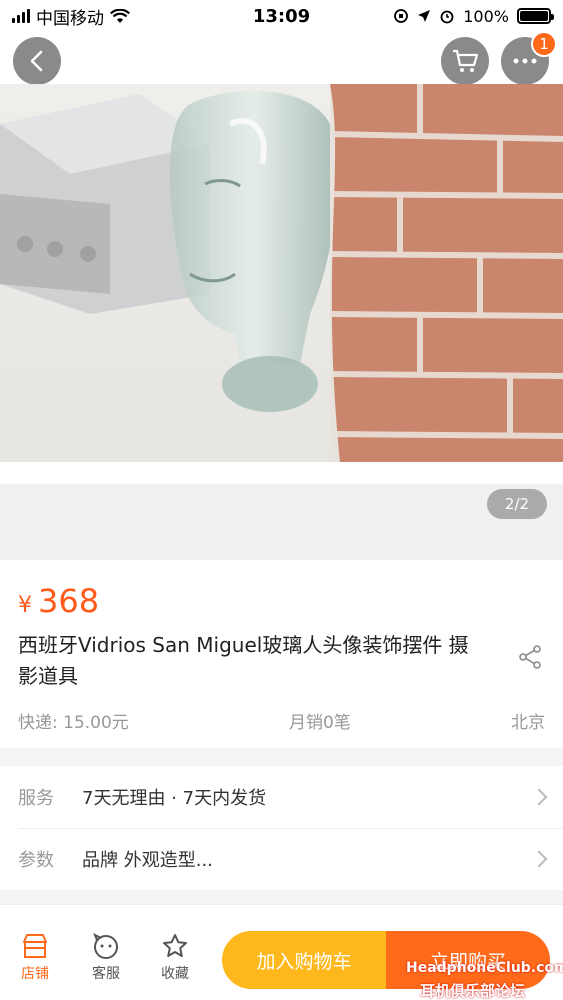  I want to click on customer-service-button: 客服, so click(106, 958).